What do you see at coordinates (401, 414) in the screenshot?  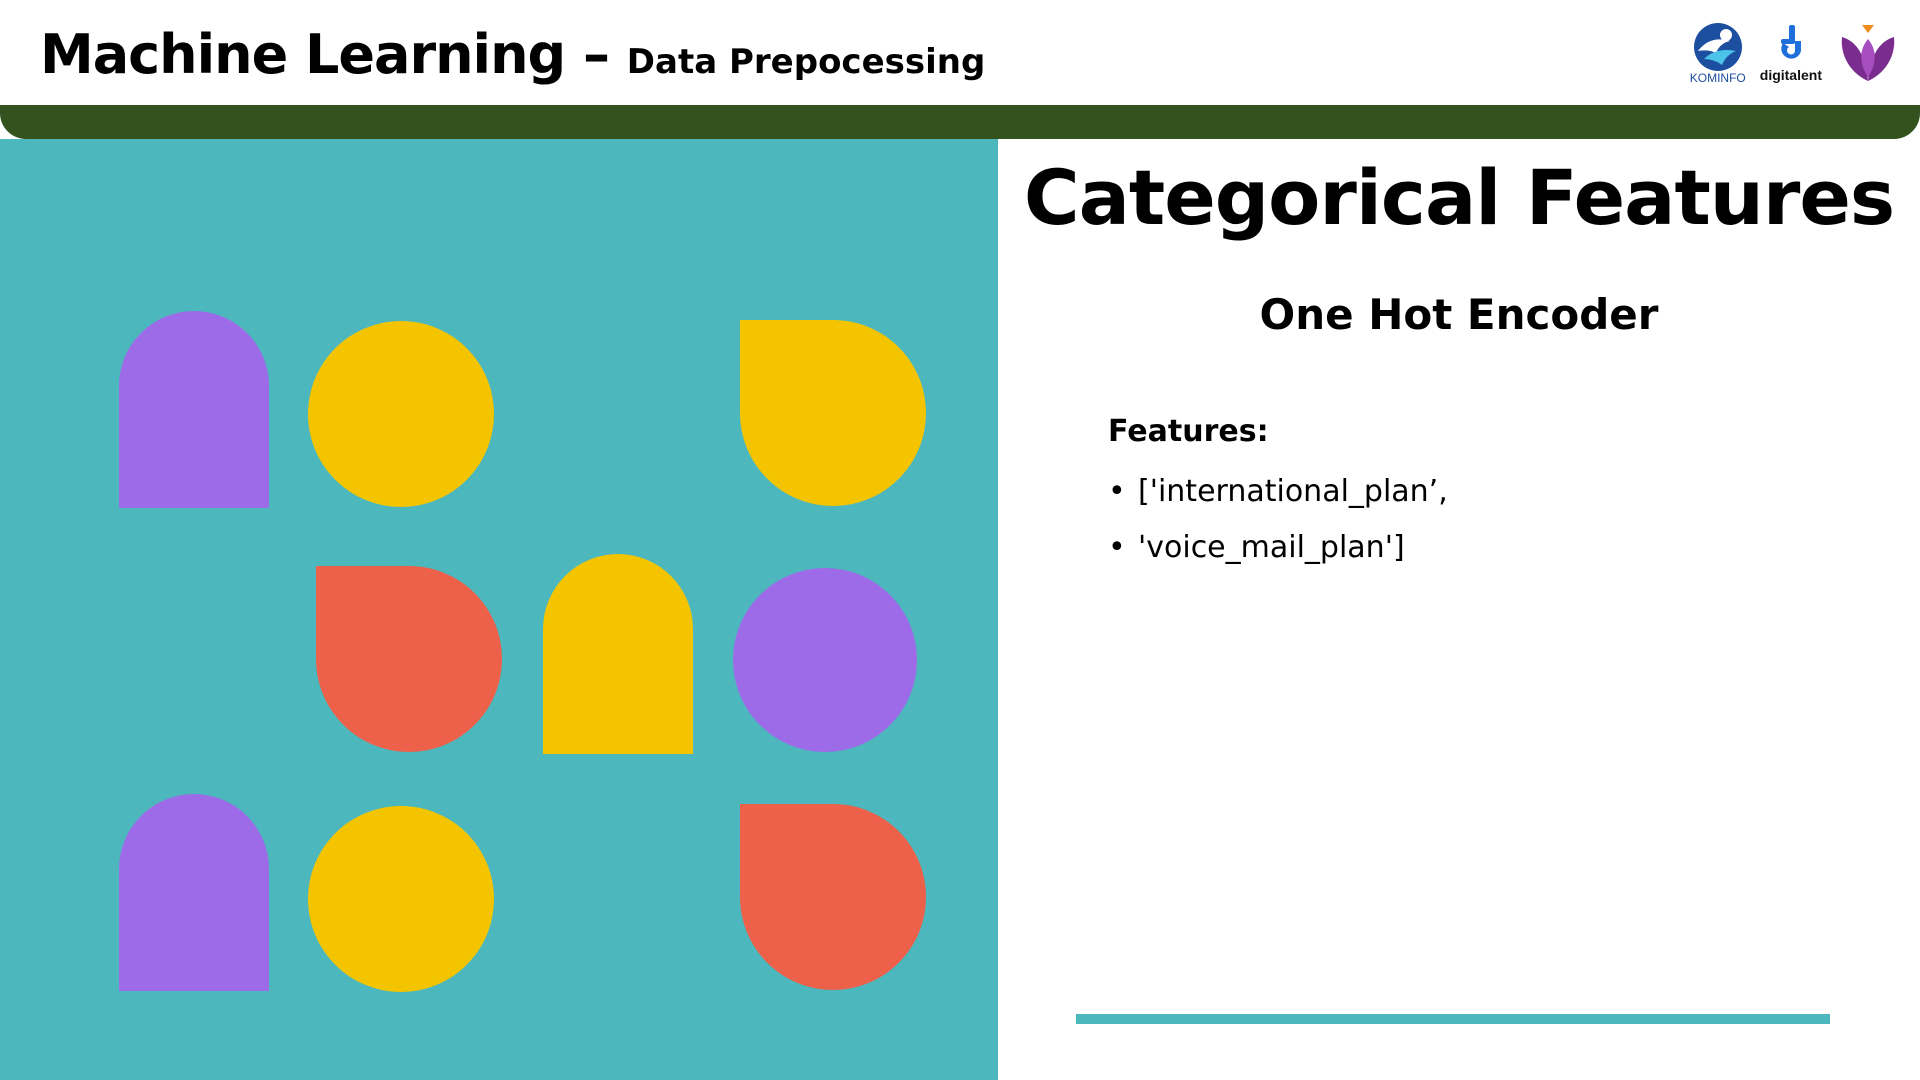 I see `yellow-circle-shape` at bounding box center [401, 414].